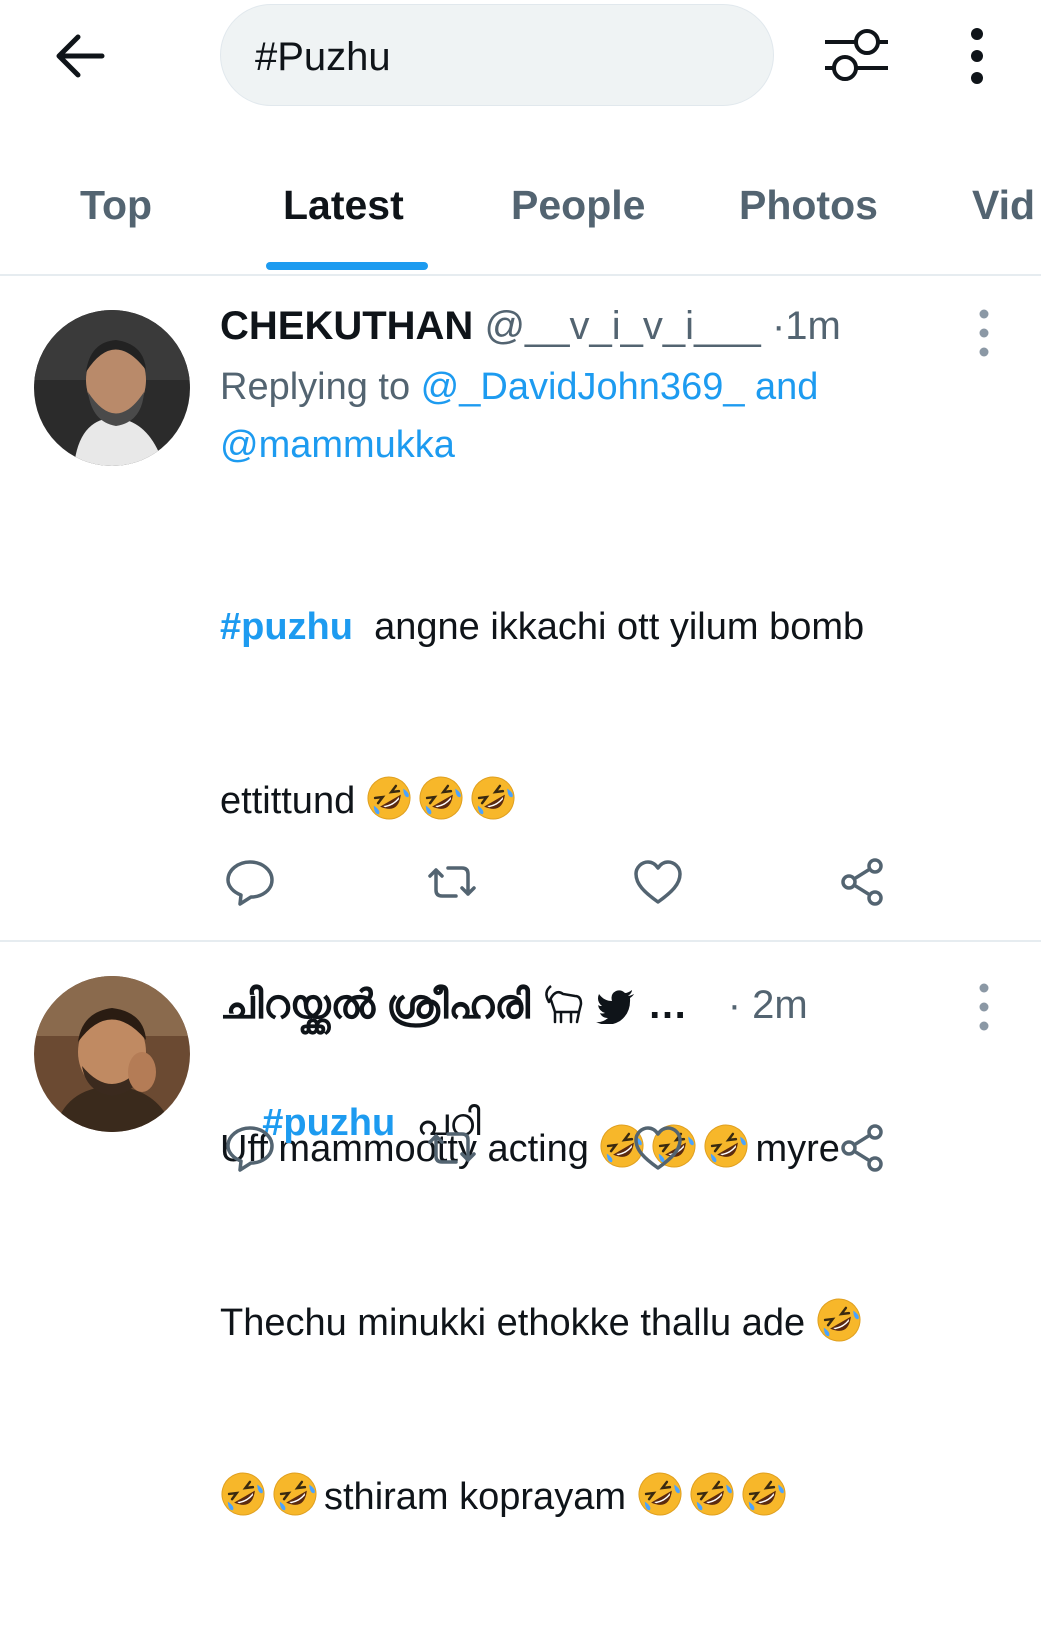 This screenshot has width=1041, height=1642. I want to click on tweet-text-line: angne ikkachi ott yilum bomb, so click(608, 627).